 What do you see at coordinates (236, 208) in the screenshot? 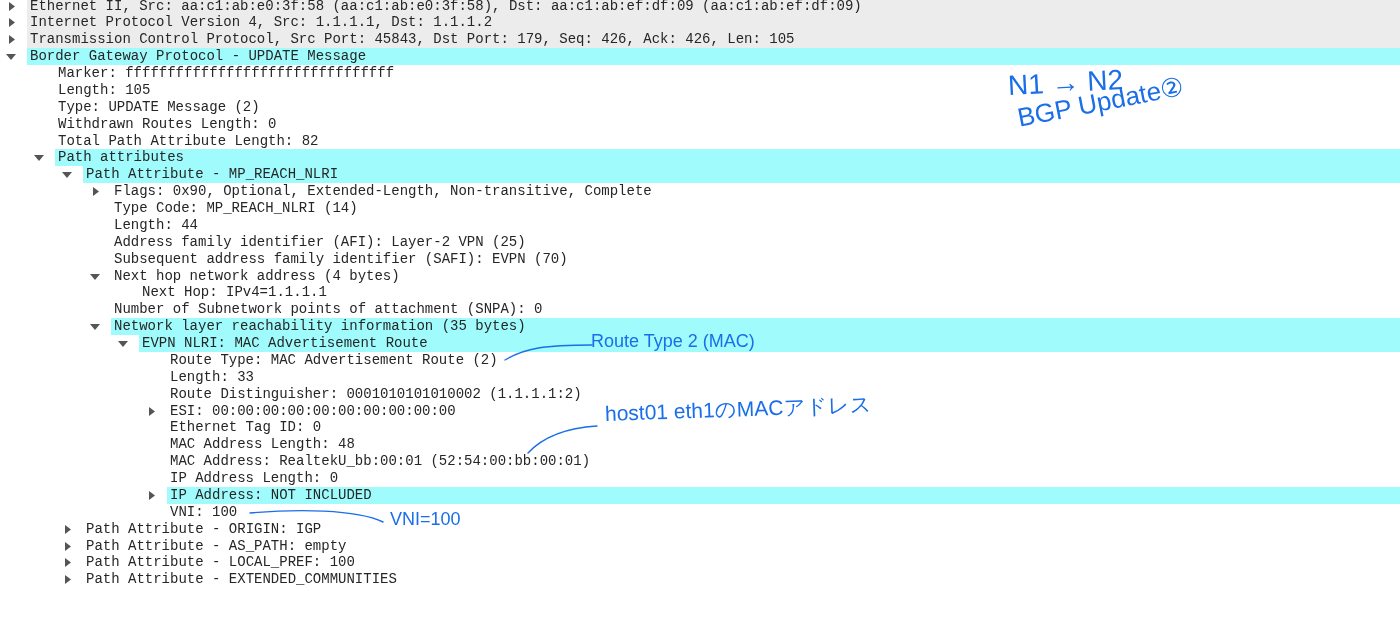
I see `tree-item: Type Code: MP_REACH_NLRI (14)` at bounding box center [236, 208].